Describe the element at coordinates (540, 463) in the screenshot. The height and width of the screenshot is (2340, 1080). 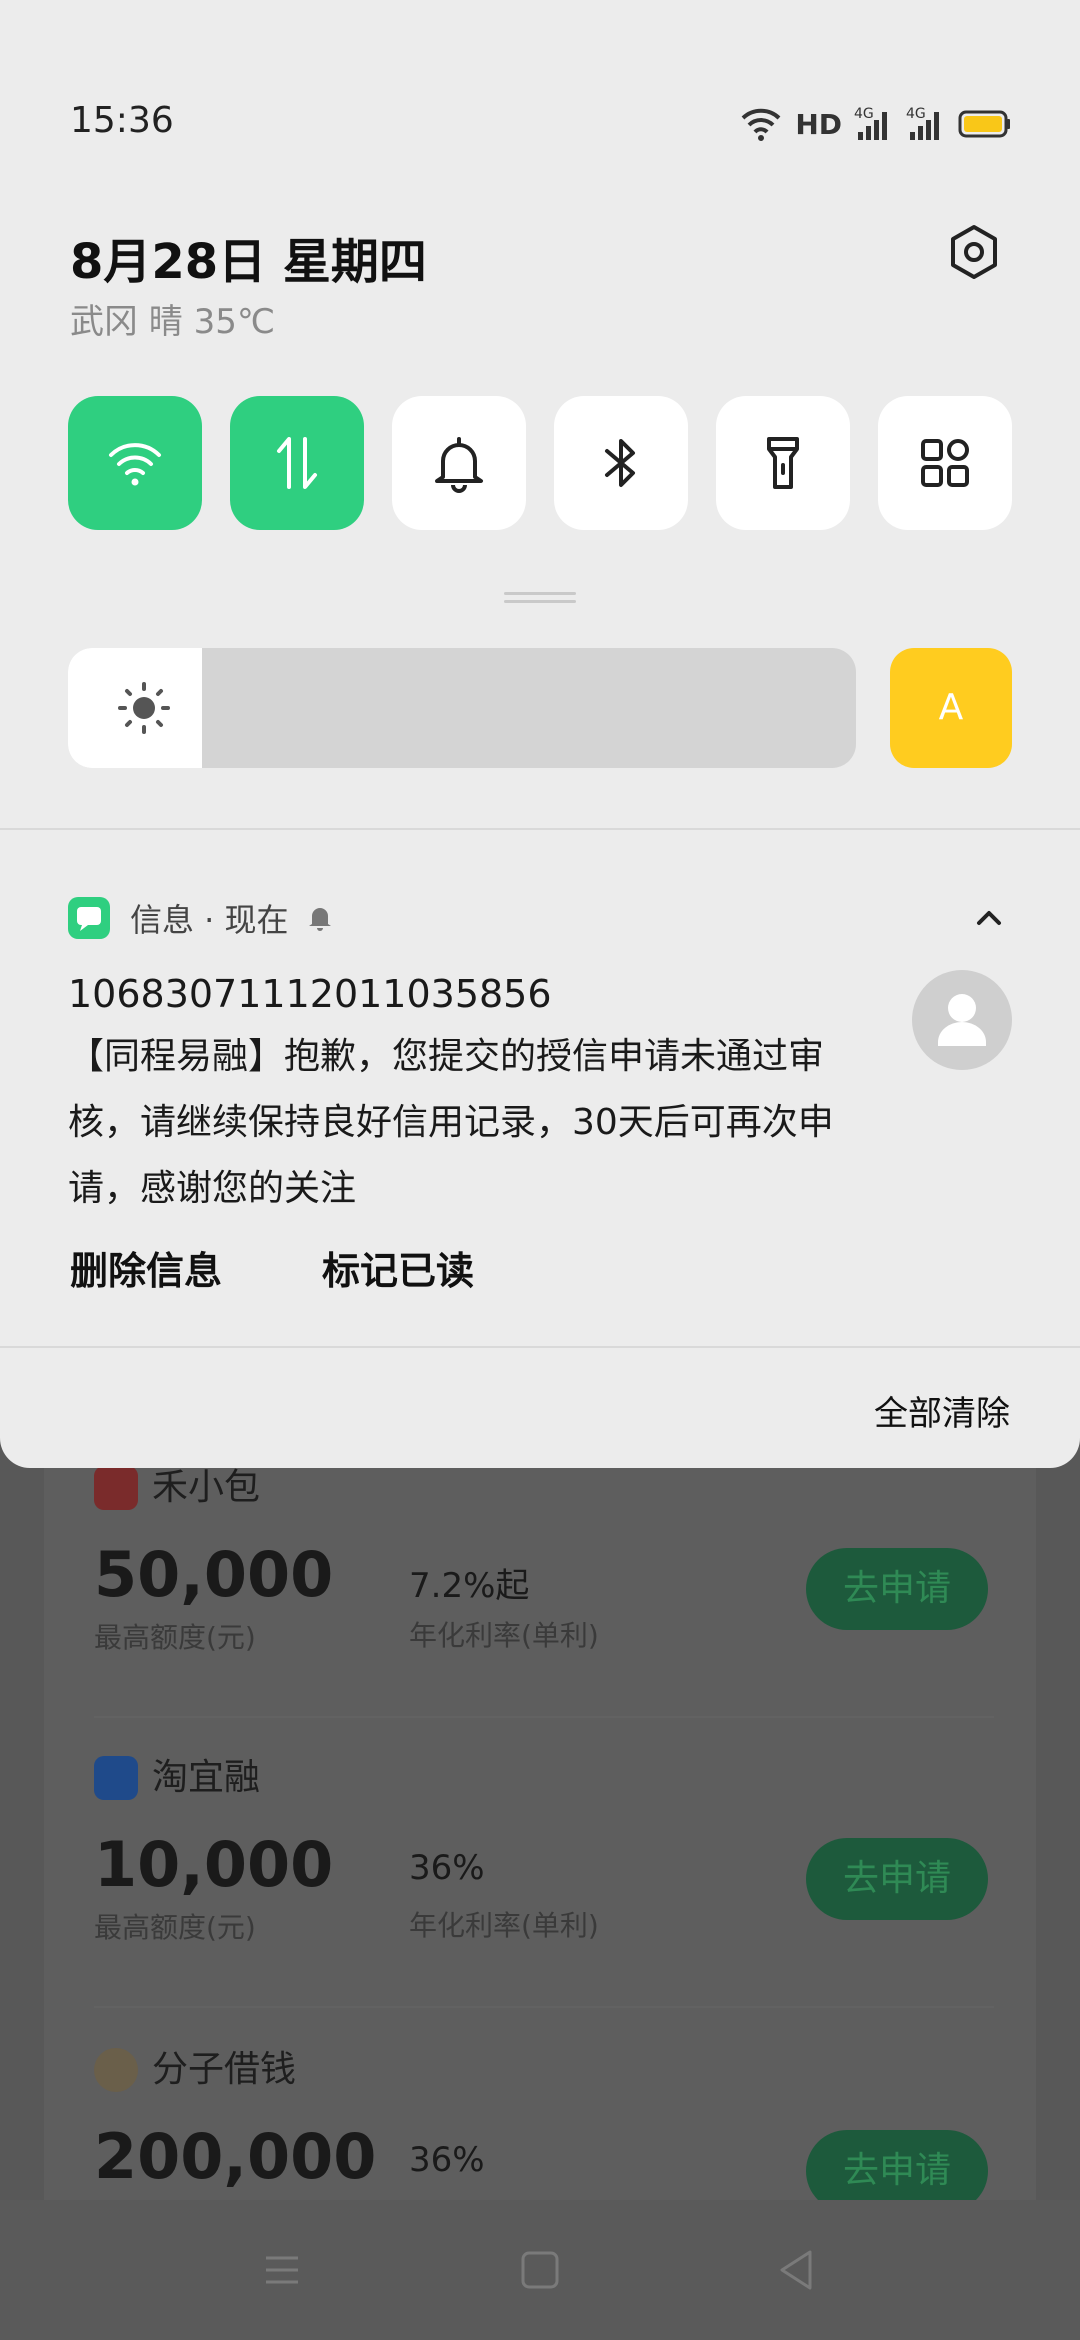
I see `quick-settings-tiles` at that location.